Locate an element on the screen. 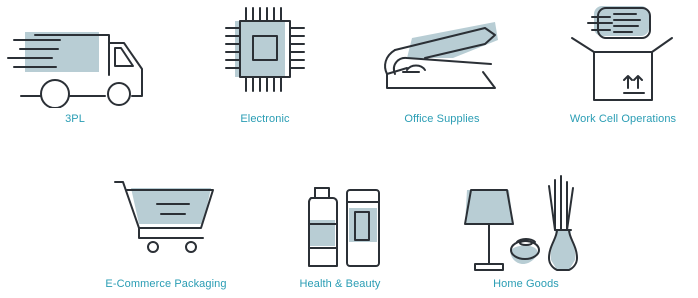  industry-label: Health & Beauty is located at coordinates (340, 284).